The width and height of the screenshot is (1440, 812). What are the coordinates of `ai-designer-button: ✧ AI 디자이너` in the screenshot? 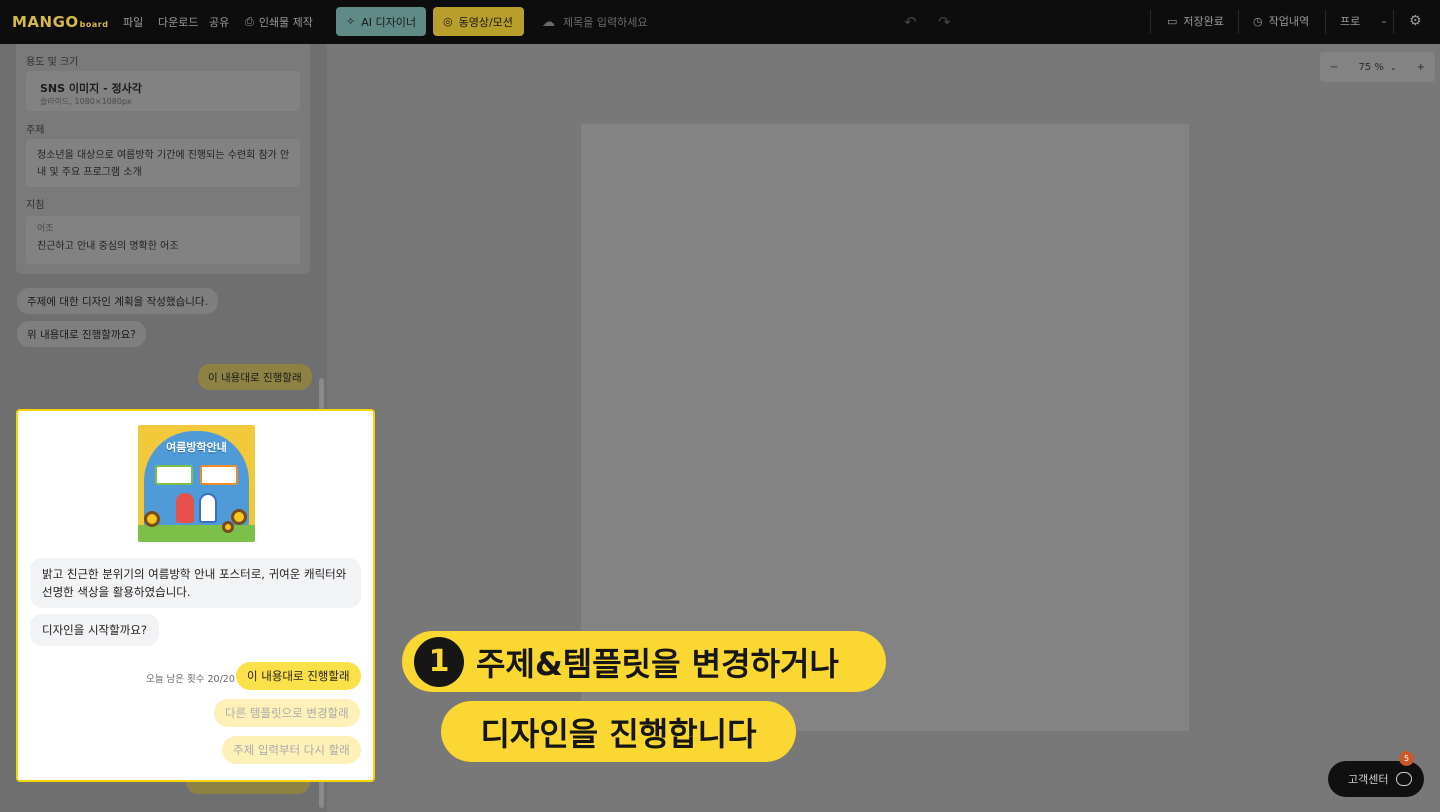 It's located at (381, 21).